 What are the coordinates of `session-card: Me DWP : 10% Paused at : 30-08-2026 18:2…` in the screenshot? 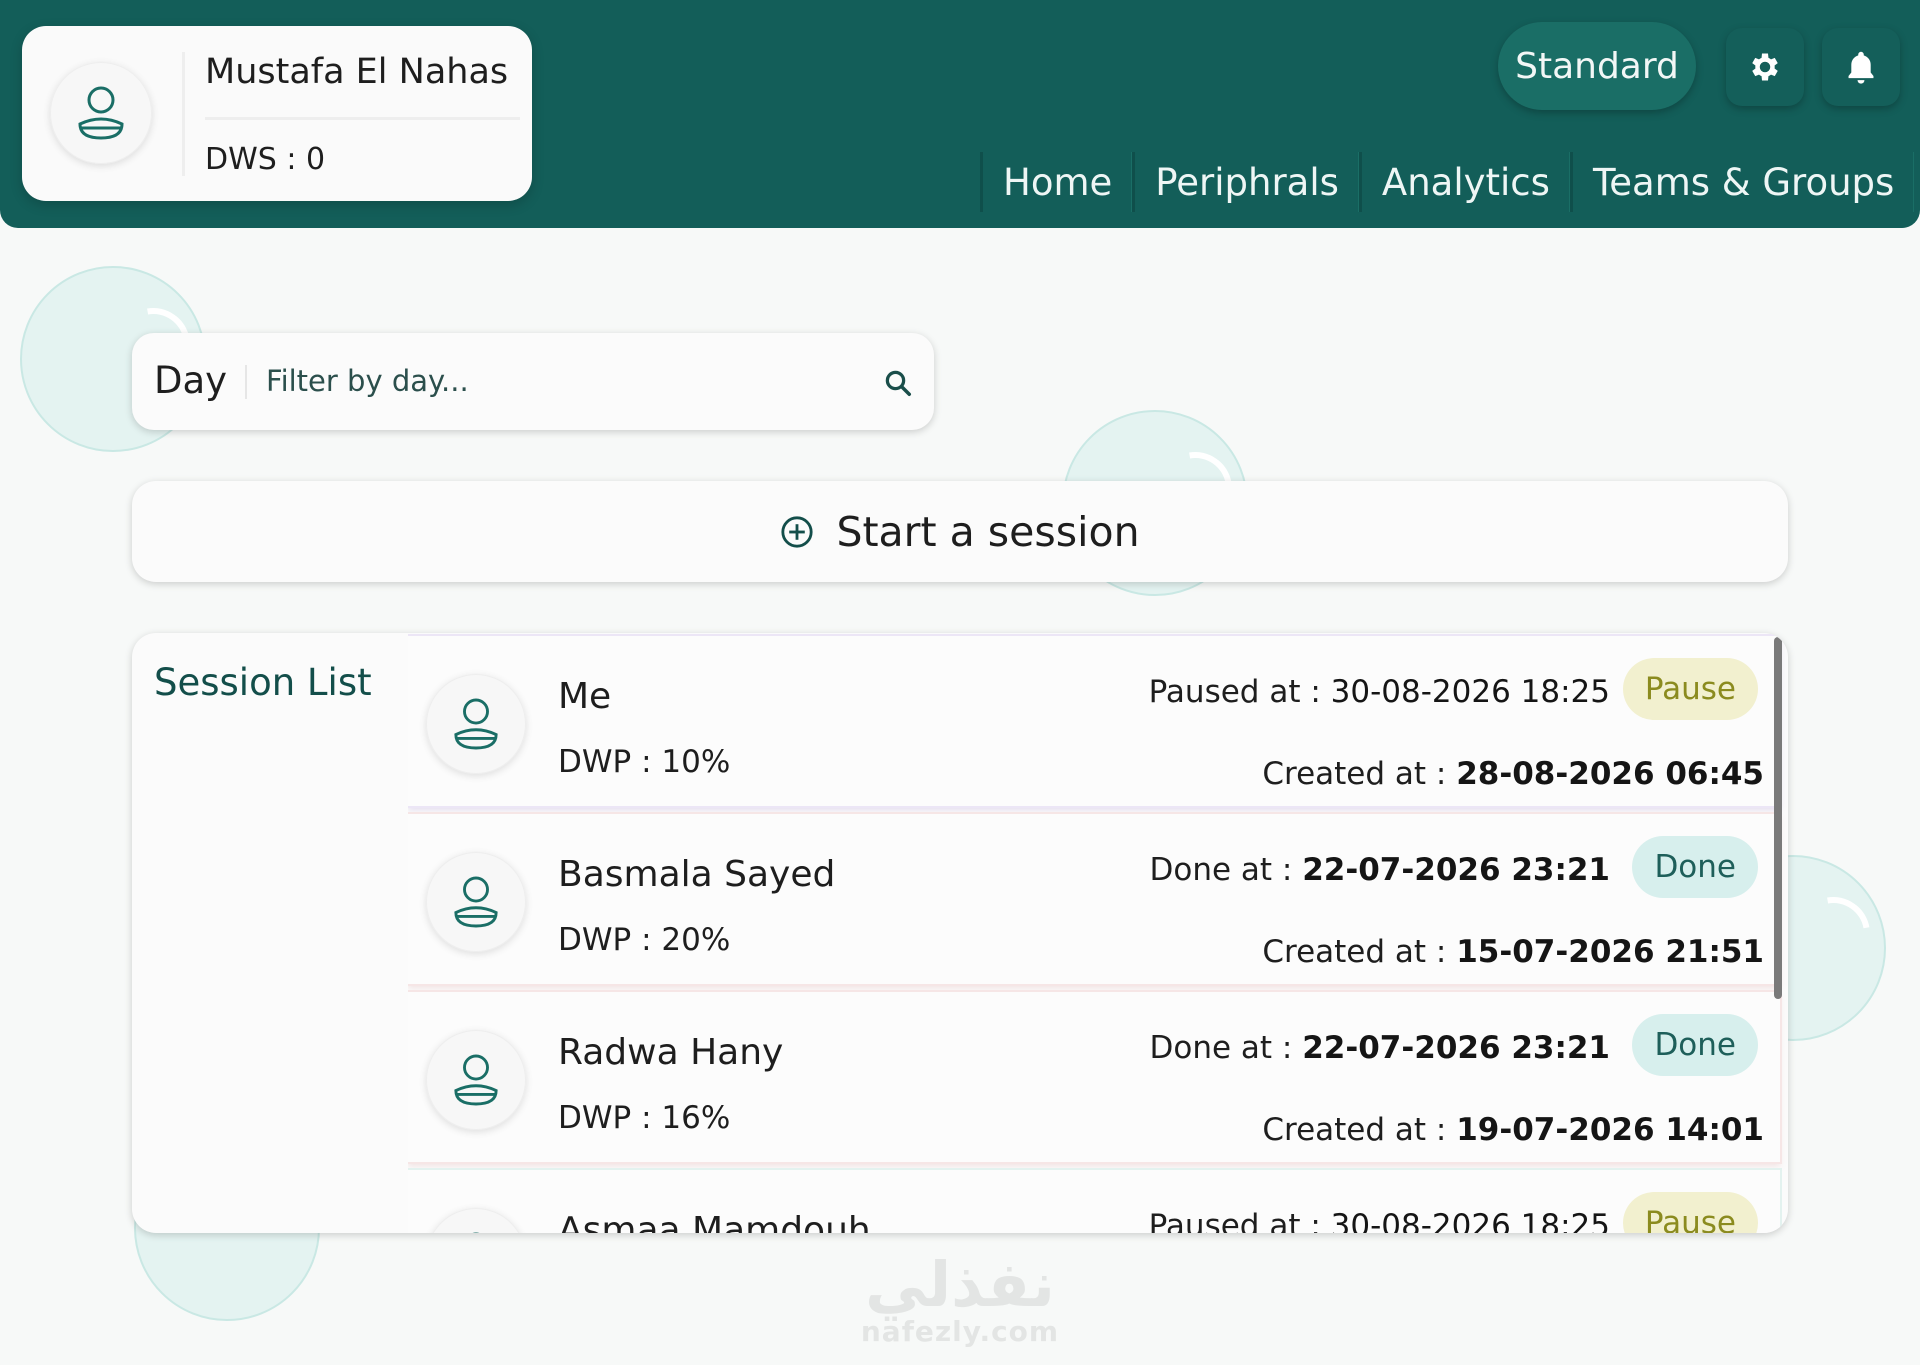 It's located at (1094, 721).